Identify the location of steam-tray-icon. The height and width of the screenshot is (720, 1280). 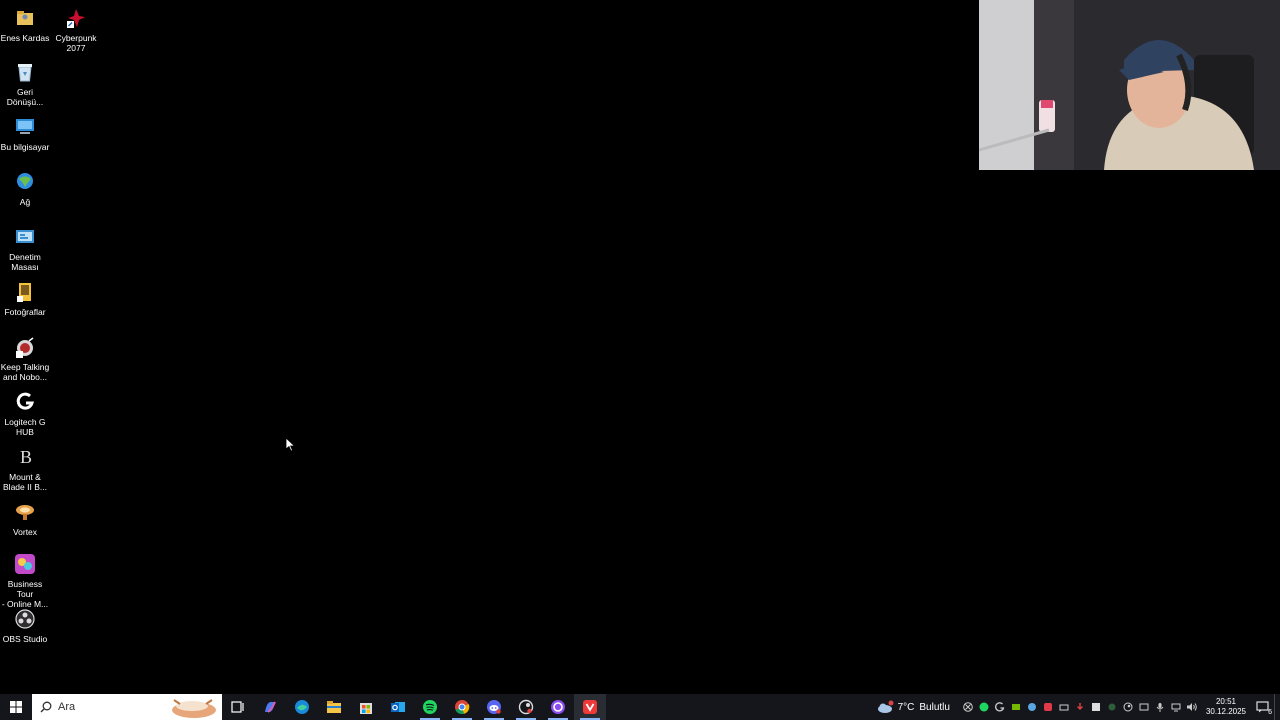
(1128, 707).